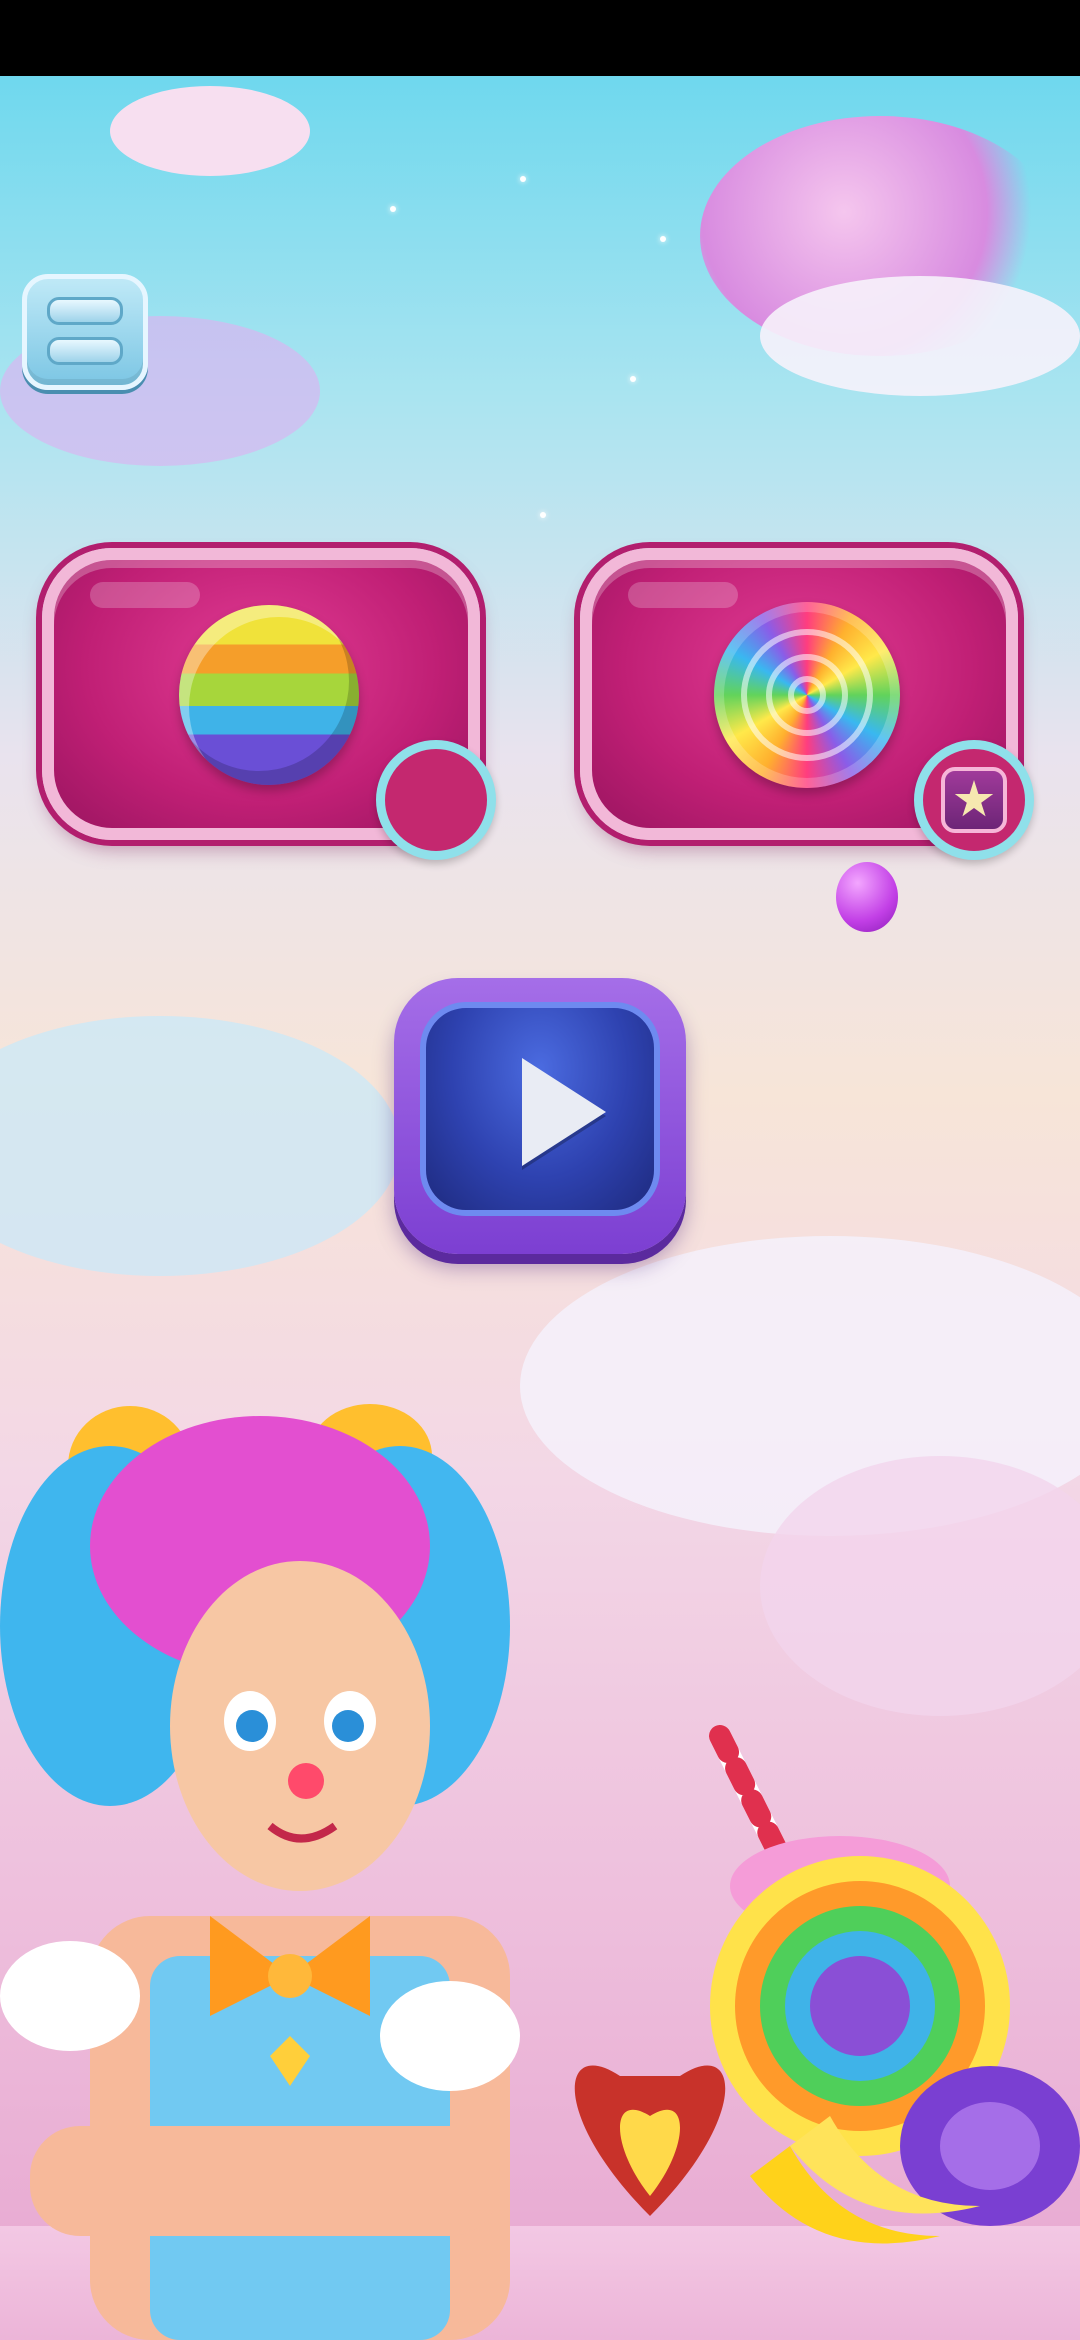 The width and height of the screenshot is (1080, 2340). Describe the element at coordinates (867, 897) in the screenshot. I see `candy-bubble` at that location.